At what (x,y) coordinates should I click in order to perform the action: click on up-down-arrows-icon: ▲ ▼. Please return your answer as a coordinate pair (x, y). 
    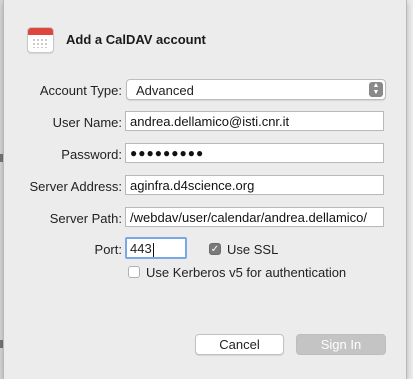
    Looking at the image, I should click on (376, 89).